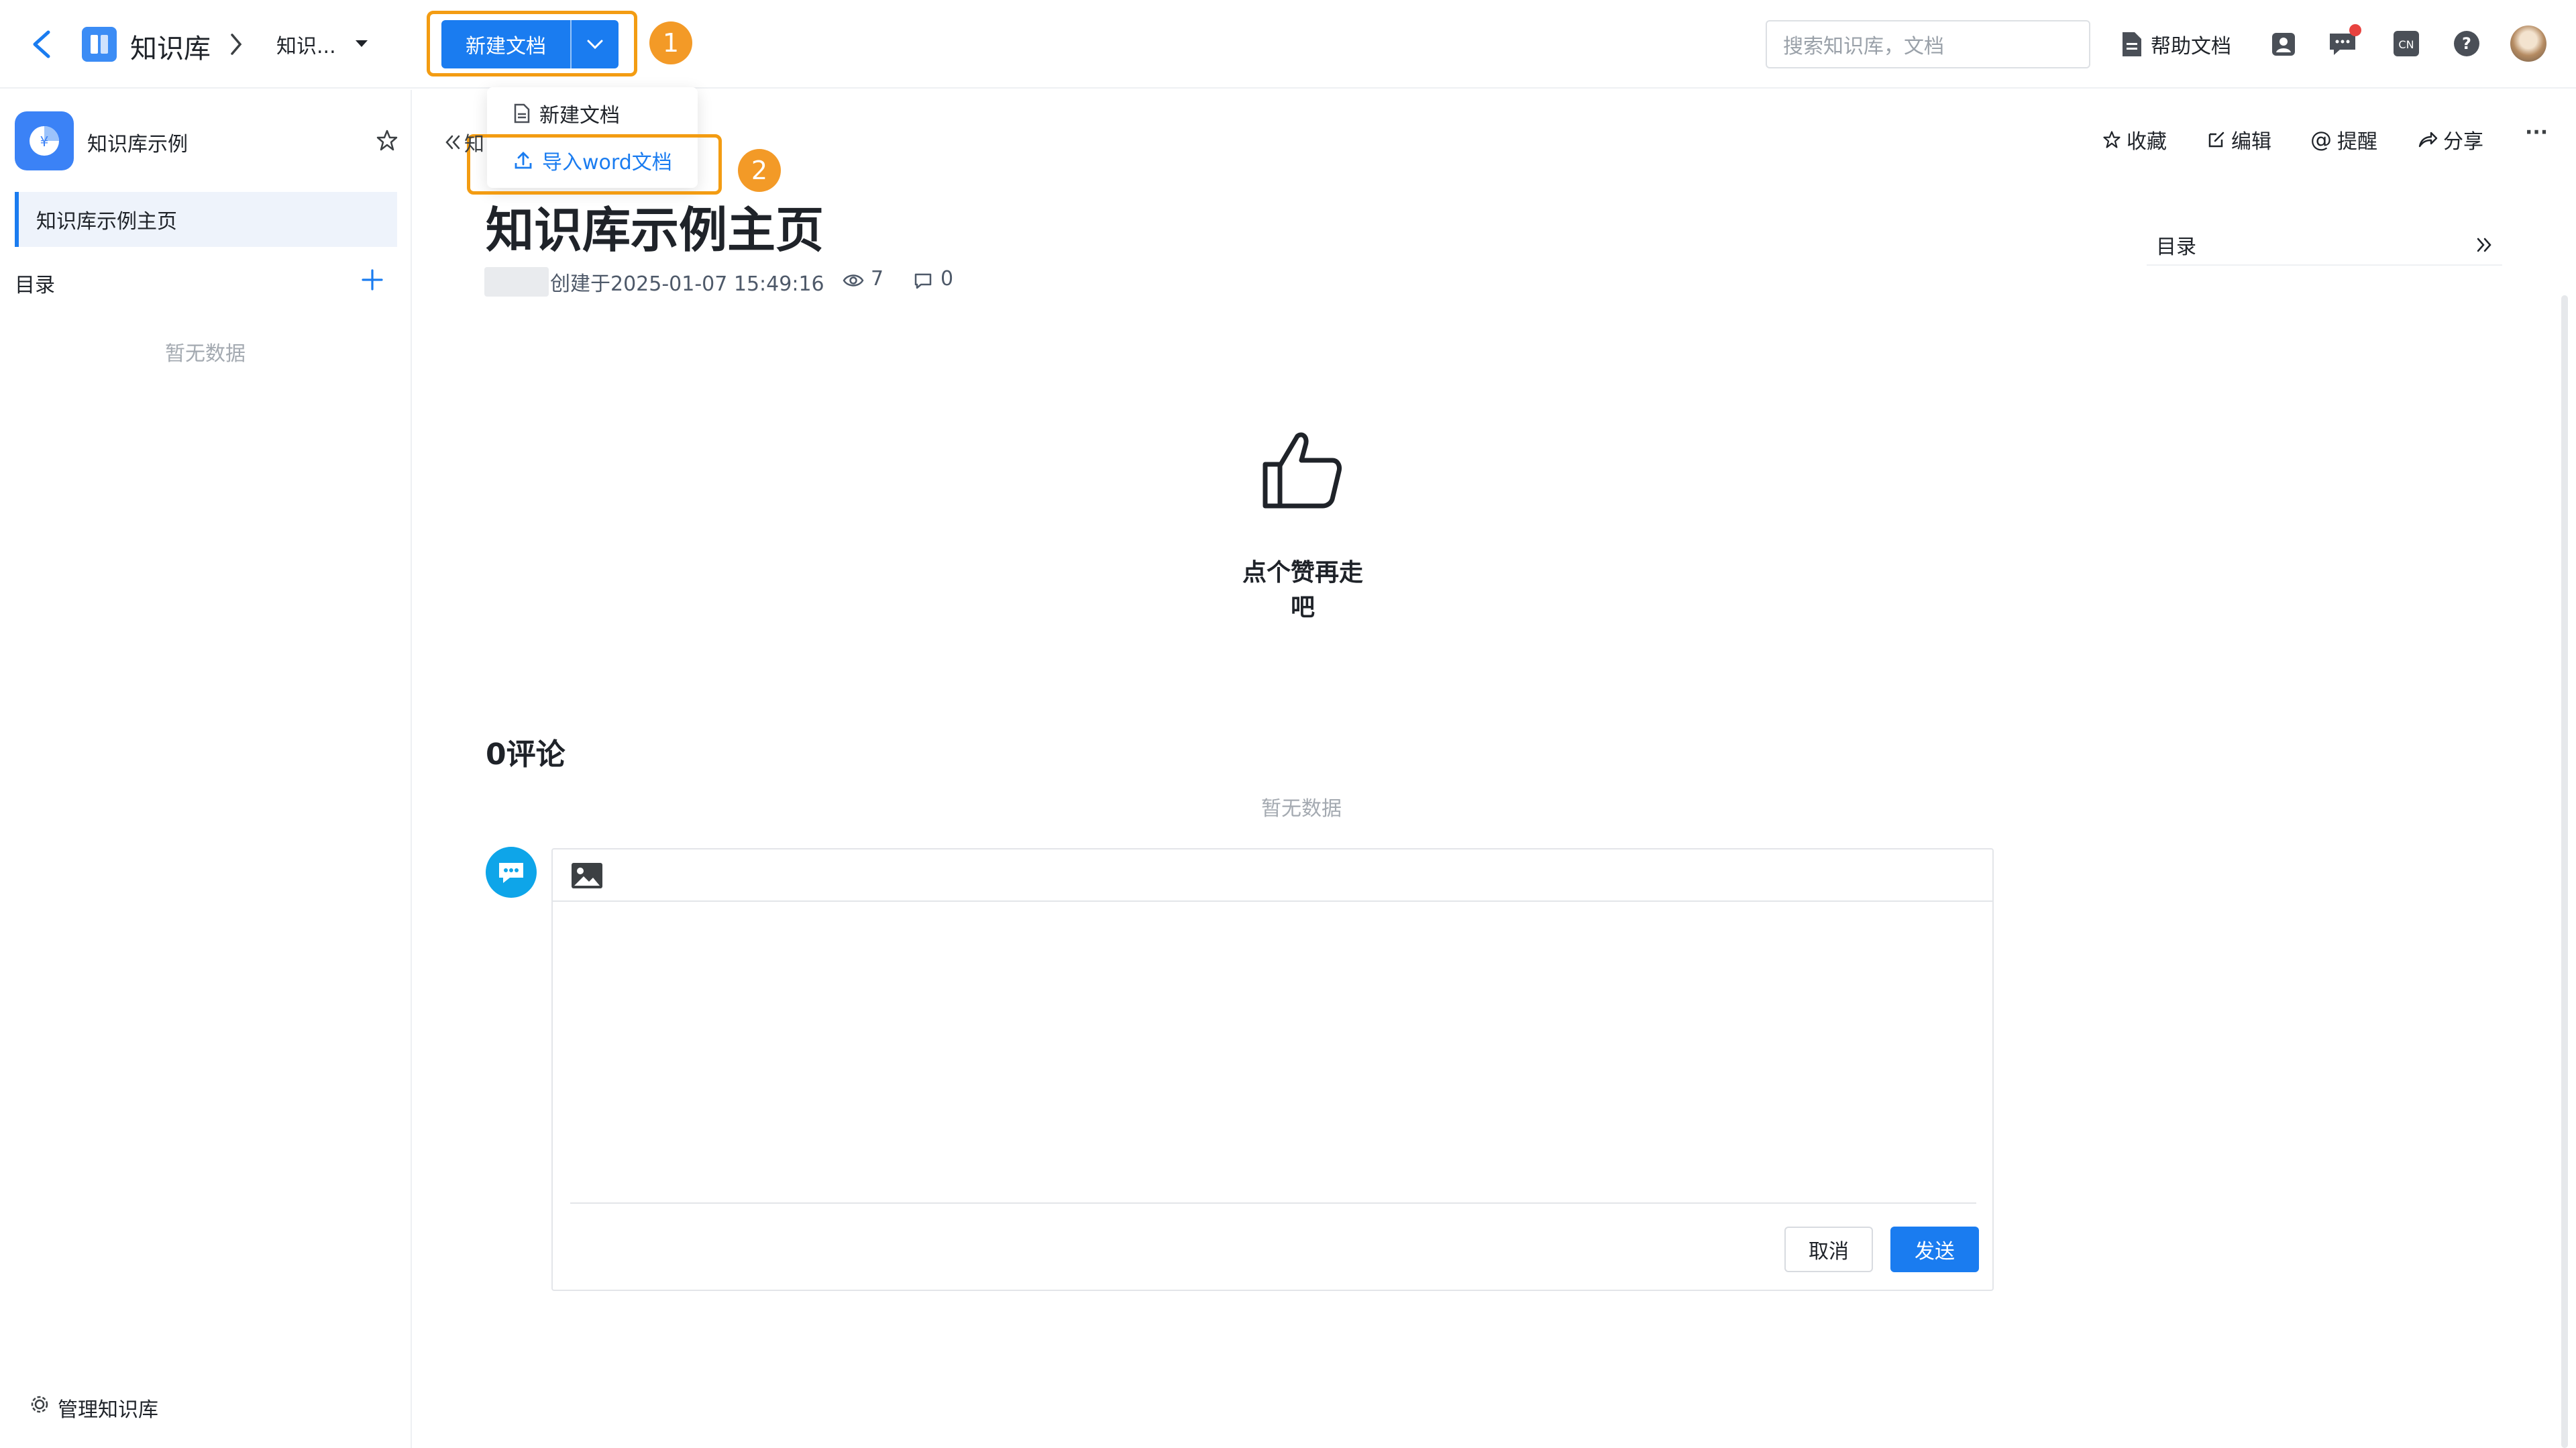 This screenshot has width=2576, height=1448. I want to click on menu-item-new-doc-label: 新建文档, so click(579, 115).